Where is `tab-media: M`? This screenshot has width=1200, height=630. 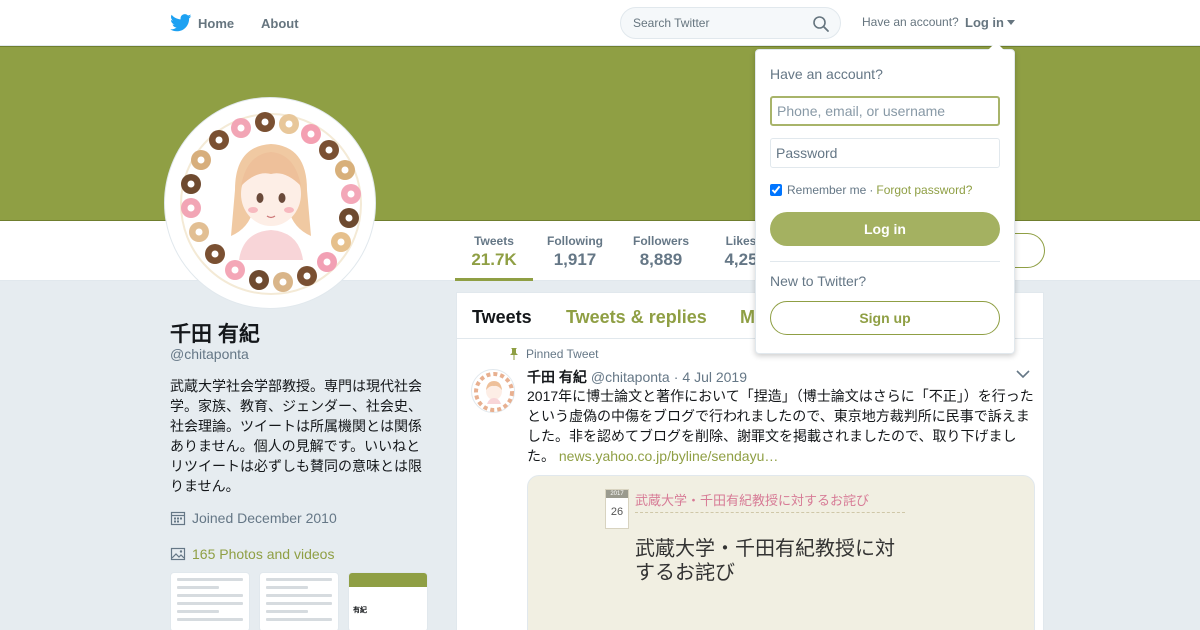
tab-media: M is located at coordinates (747, 317).